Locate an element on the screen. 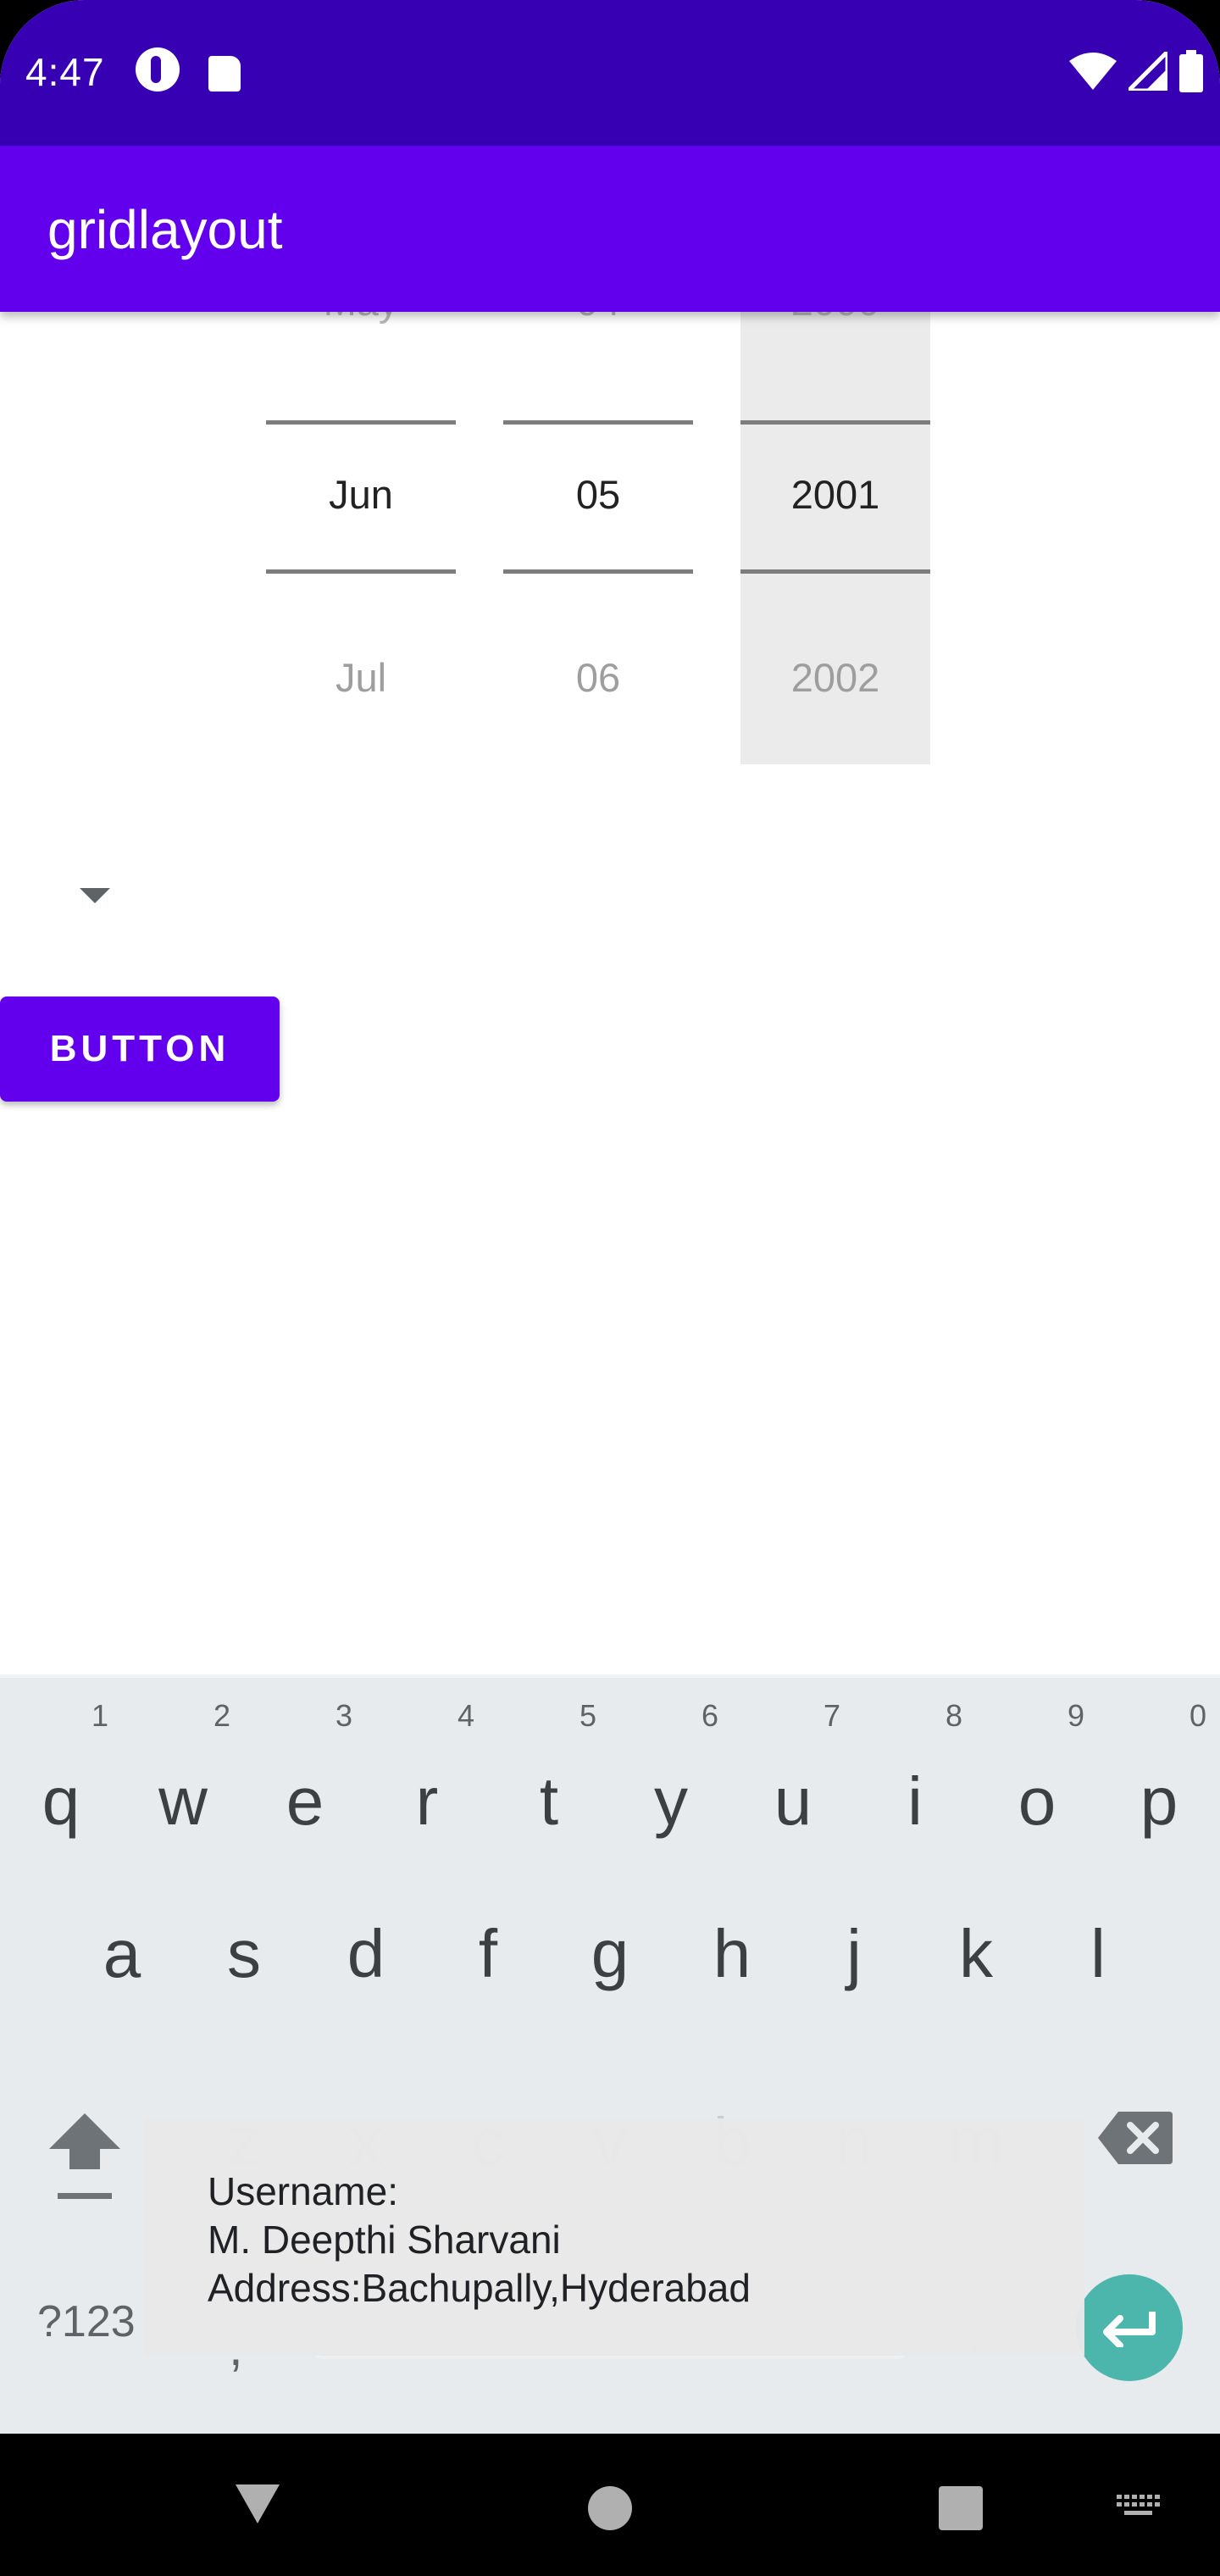  navigation-bar is located at coordinates (610, 2505).